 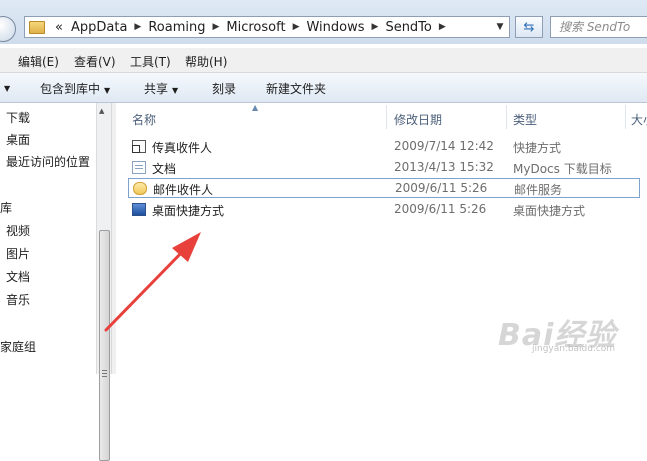 What do you see at coordinates (139, 167) in the screenshot?
I see `document-icon` at bounding box center [139, 167].